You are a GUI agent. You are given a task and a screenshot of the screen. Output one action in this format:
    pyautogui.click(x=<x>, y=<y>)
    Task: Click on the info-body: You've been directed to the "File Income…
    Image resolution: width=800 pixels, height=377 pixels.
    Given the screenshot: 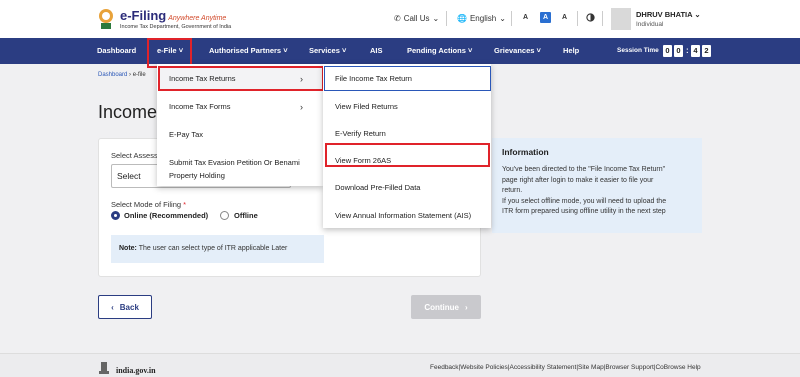 What is the action you would take?
    pyautogui.click(x=584, y=190)
    